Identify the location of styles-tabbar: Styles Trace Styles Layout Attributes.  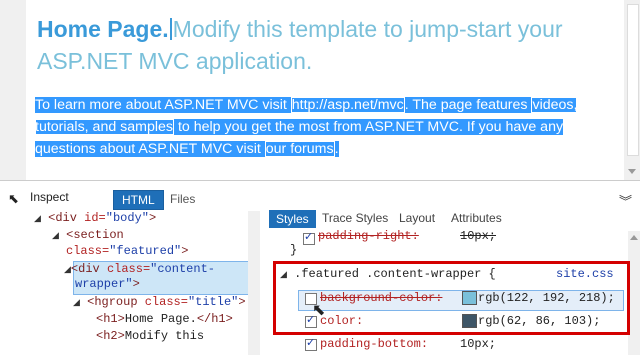
(453, 219).